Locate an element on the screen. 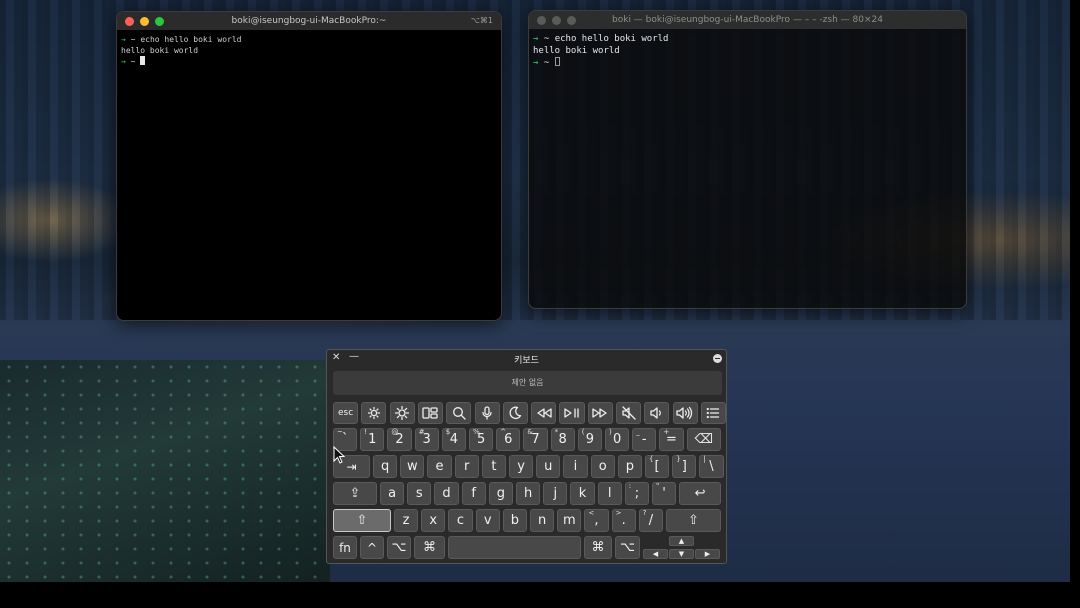 Image resolution: width=1080 pixels, height=608 pixels. key-label: ⌥ is located at coordinates (399, 547).